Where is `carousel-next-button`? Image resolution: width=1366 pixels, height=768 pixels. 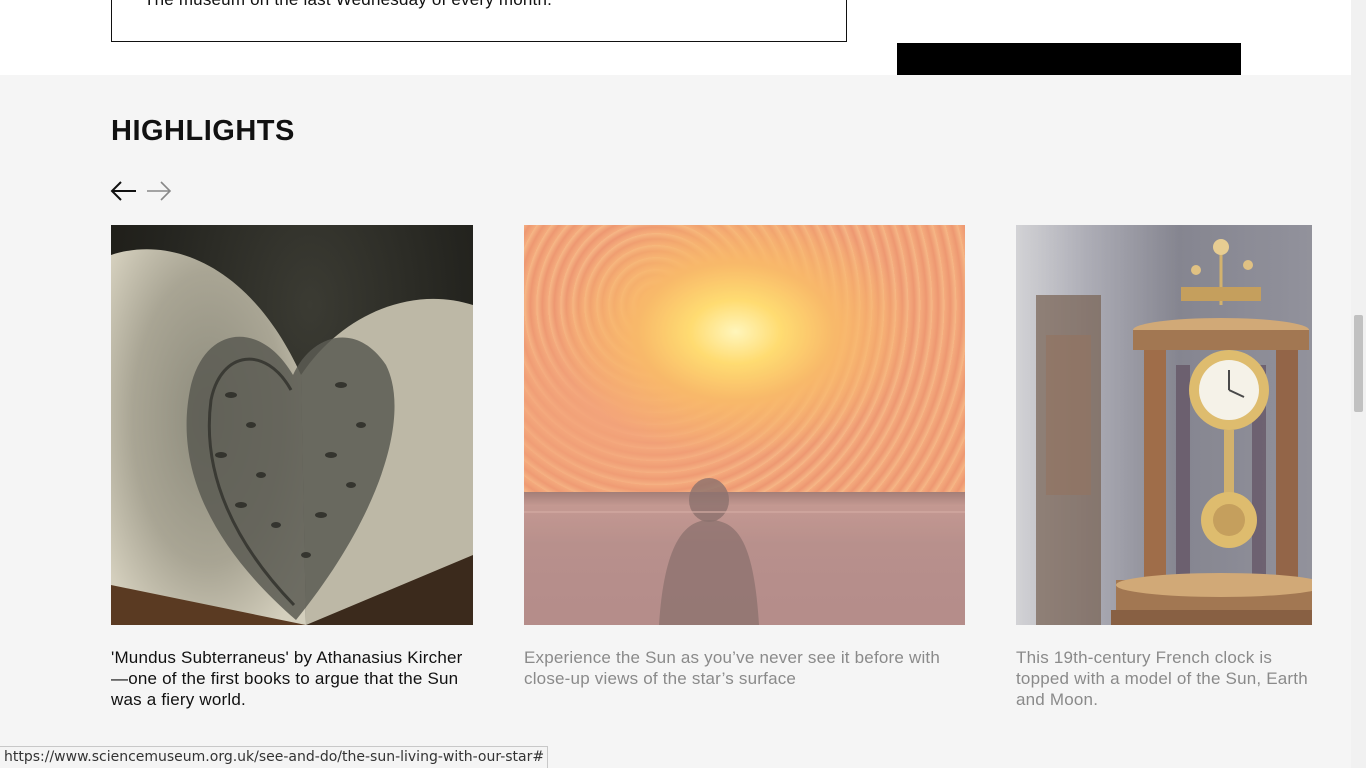
carousel-next-button is located at coordinates (159, 191).